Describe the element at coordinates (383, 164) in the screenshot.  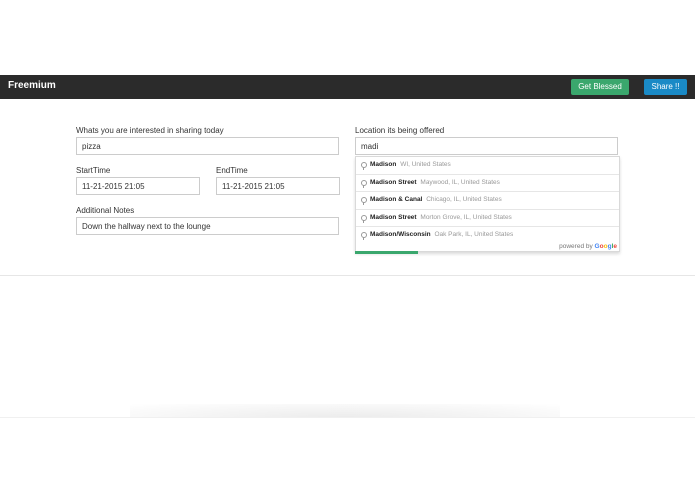
I see `suggestion-main: Madison` at that location.